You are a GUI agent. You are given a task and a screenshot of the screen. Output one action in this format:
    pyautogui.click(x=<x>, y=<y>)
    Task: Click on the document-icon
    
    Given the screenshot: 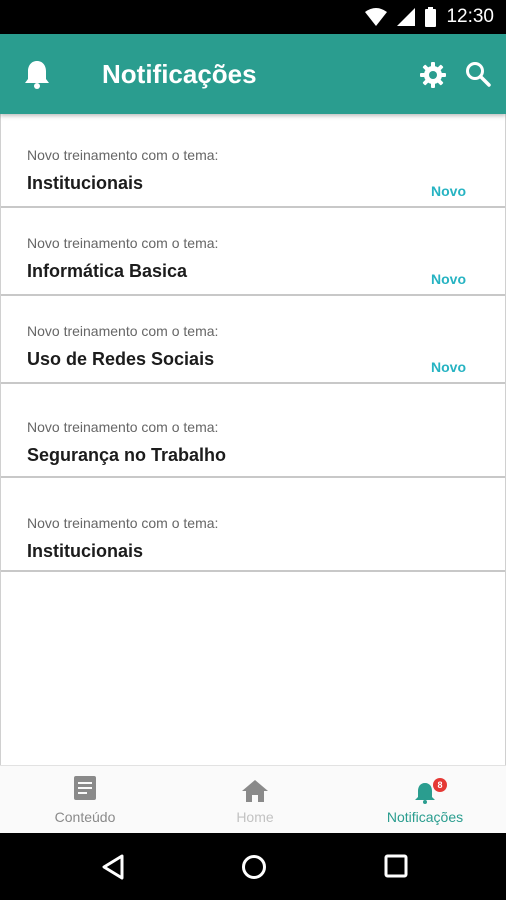 What is the action you would take?
    pyautogui.click(x=85, y=790)
    